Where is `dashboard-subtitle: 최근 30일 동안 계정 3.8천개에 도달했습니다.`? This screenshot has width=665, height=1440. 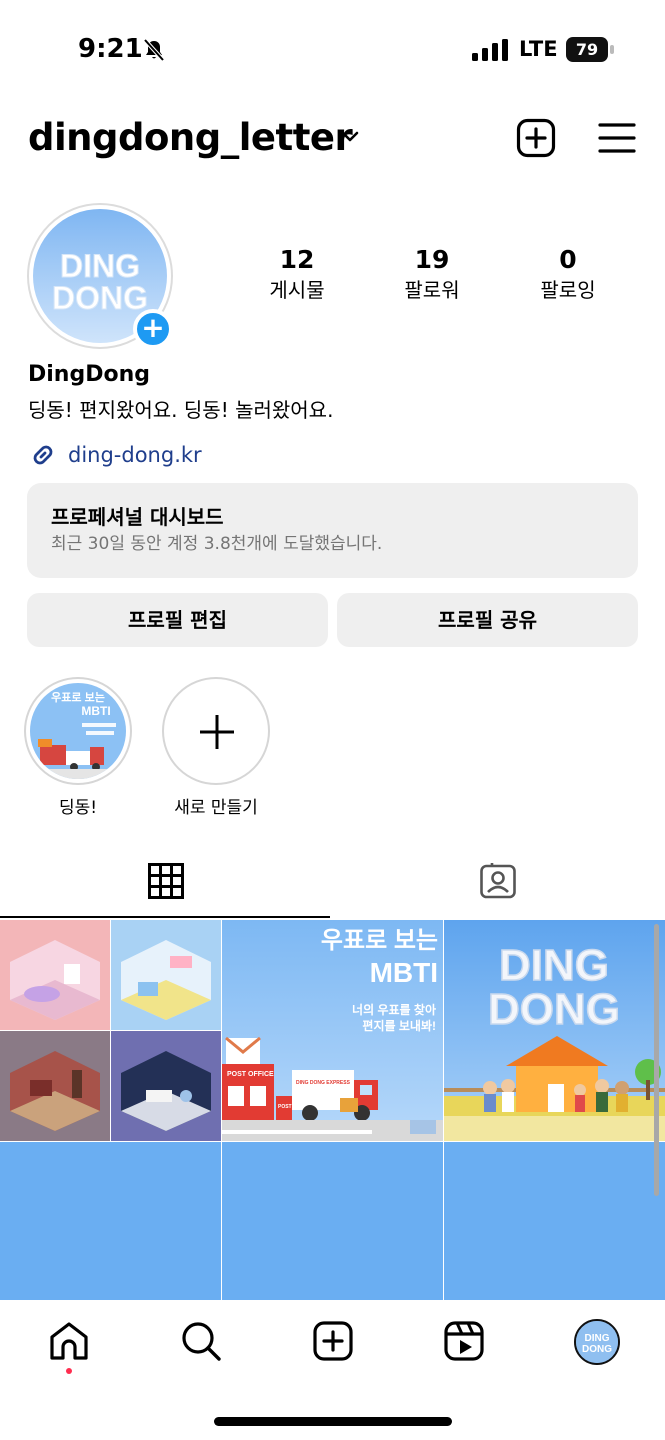
dashboard-subtitle: 최근 30일 동안 계정 3.8천개에 도달했습니다. is located at coordinates (217, 544).